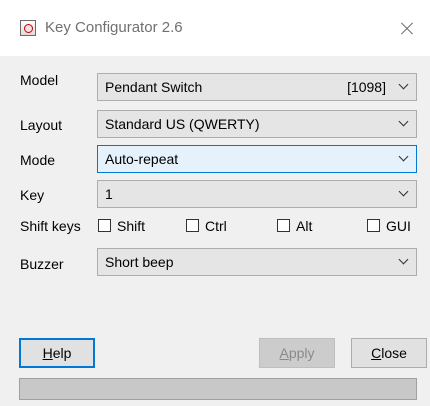 The width and height of the screenshot is (430, 406). I want to click on close-mnemonic: C, so click(376, 353).